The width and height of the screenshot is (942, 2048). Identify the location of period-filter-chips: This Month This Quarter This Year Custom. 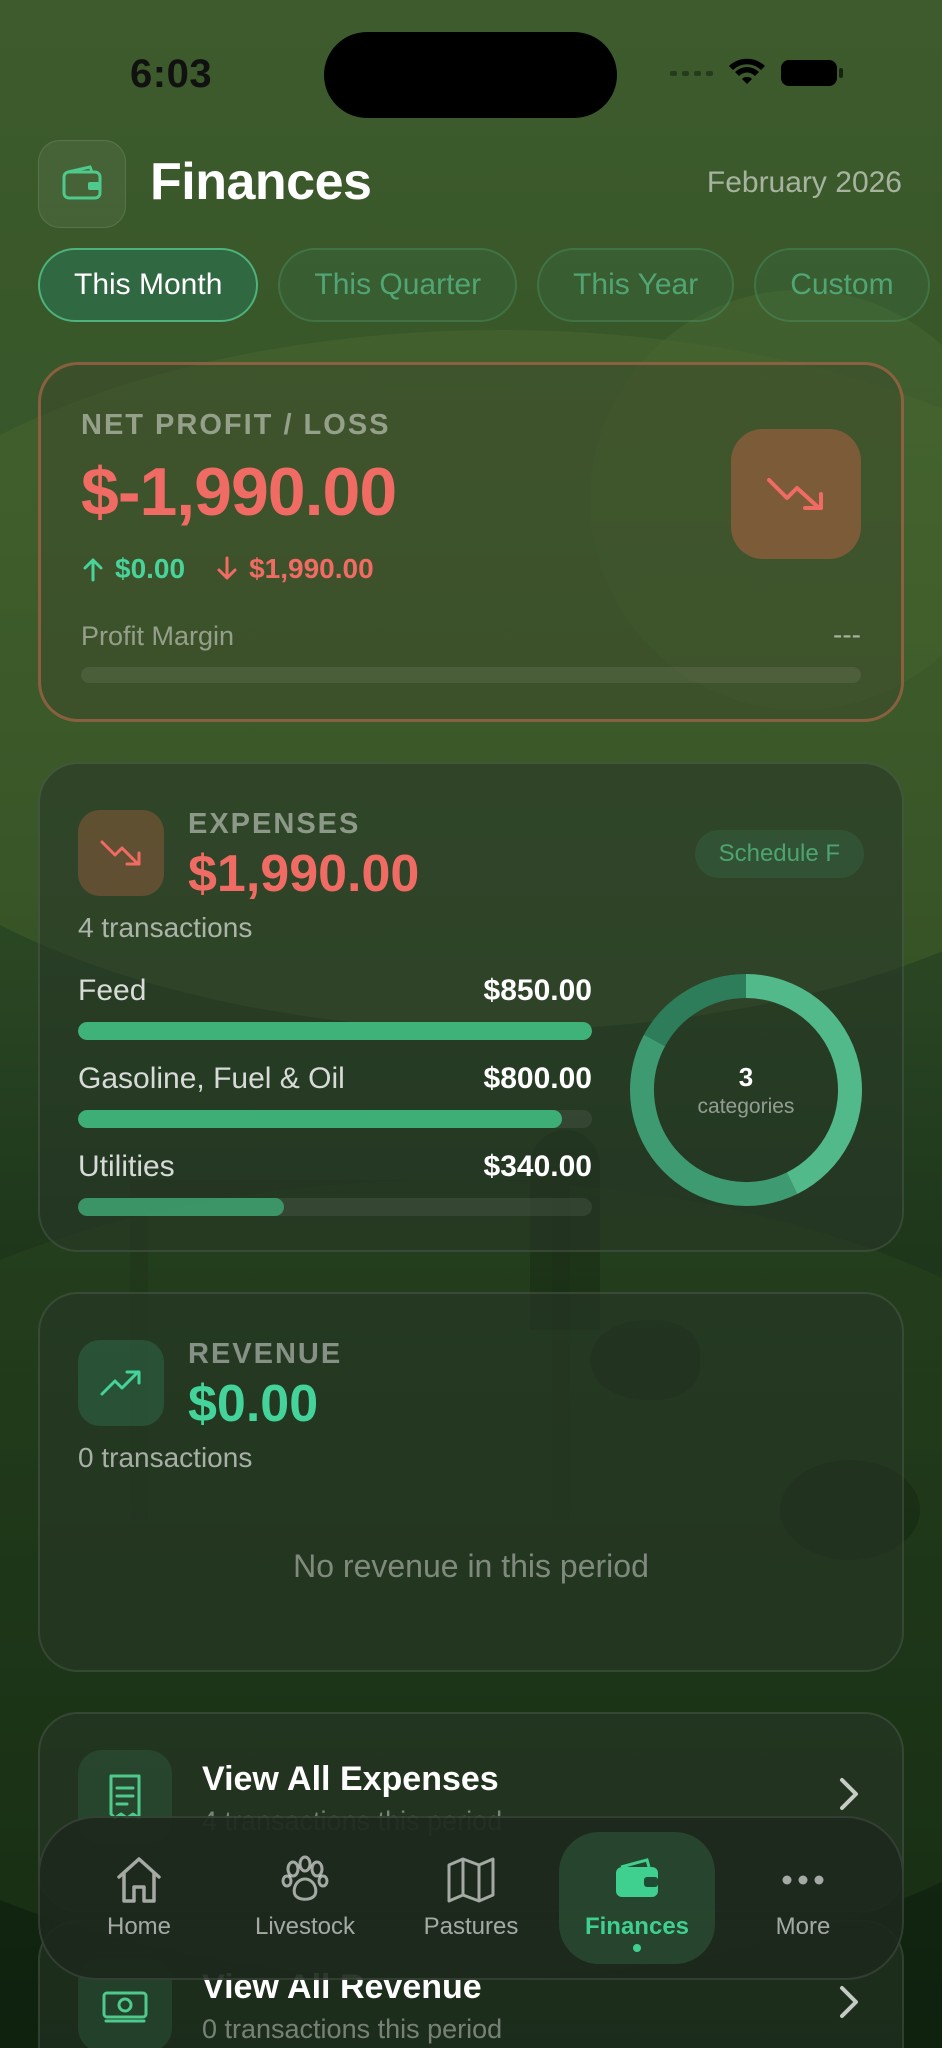
(484, 285).